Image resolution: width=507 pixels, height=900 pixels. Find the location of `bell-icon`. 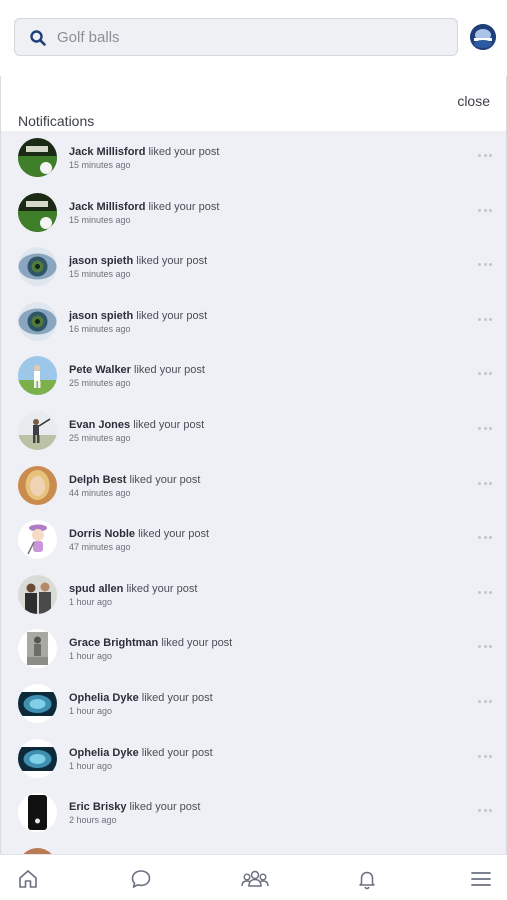

bell-icon is located at coordinates (367, 880).